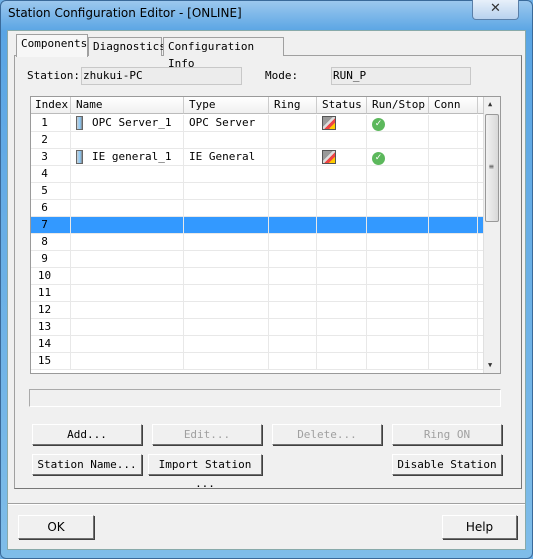 The height and width of the screenshot is (559, 533). I want to click on table-row: 9, so click(257, 259).